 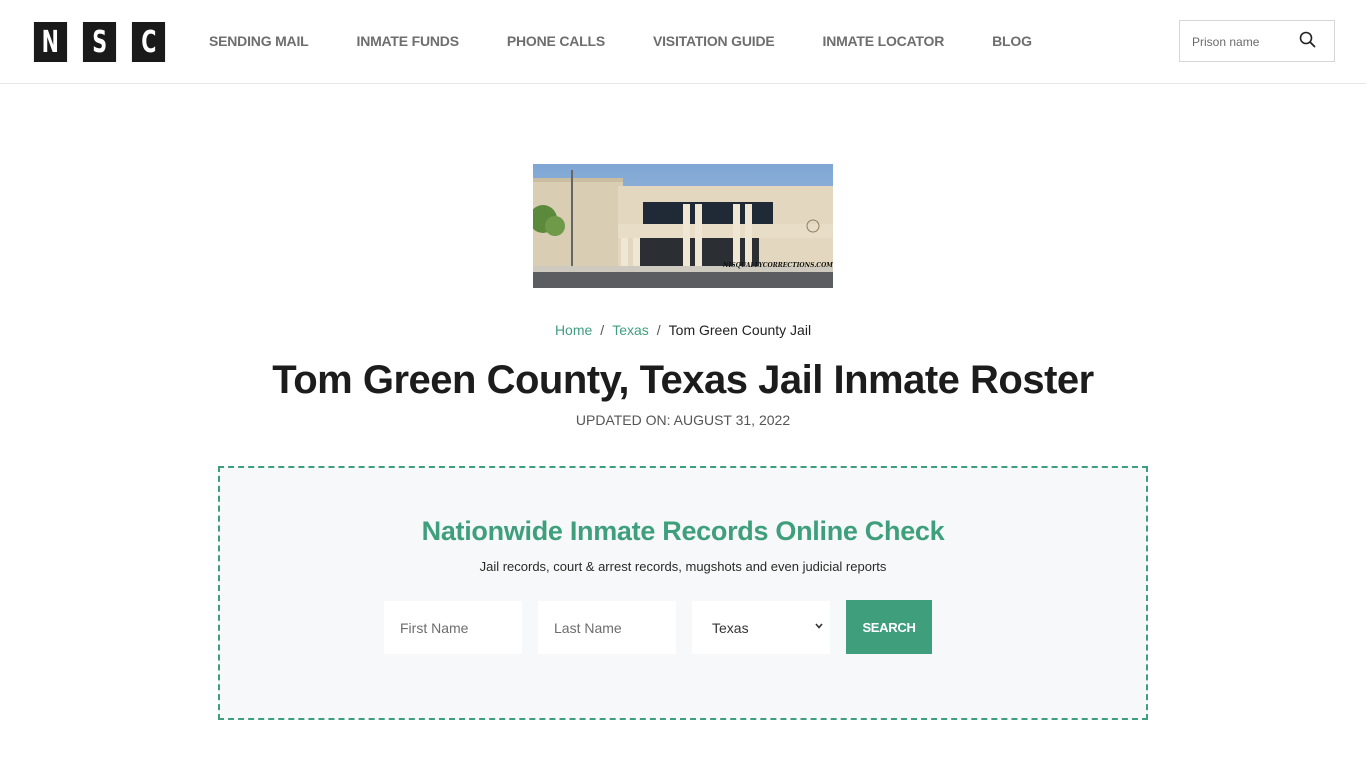 I want to click on records-search-form: Texas SEARCH, so click(x=658, y=627).